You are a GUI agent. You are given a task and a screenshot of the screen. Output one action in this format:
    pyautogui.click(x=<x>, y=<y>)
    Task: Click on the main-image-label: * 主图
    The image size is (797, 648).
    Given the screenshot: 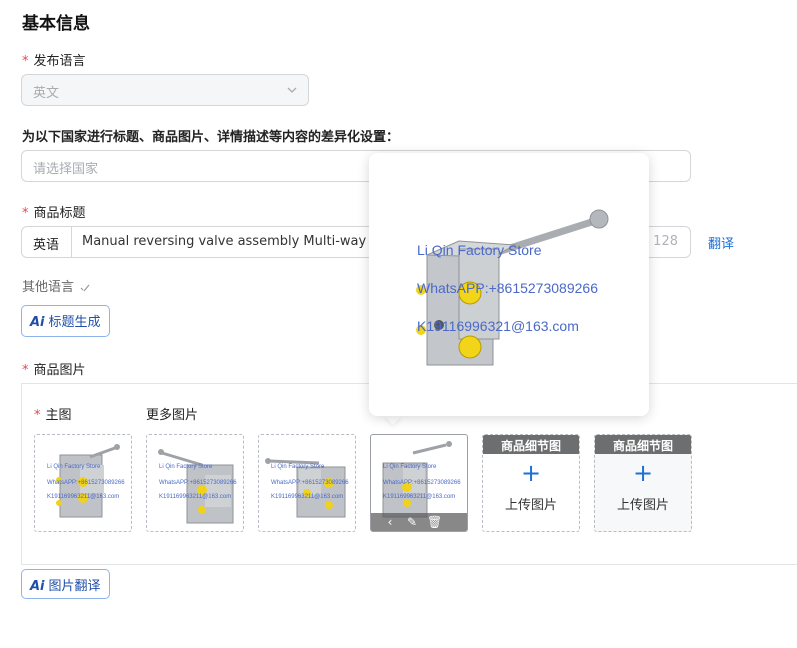 What is the action you would take?
    pyautogui.click(x=53, y=413)
    